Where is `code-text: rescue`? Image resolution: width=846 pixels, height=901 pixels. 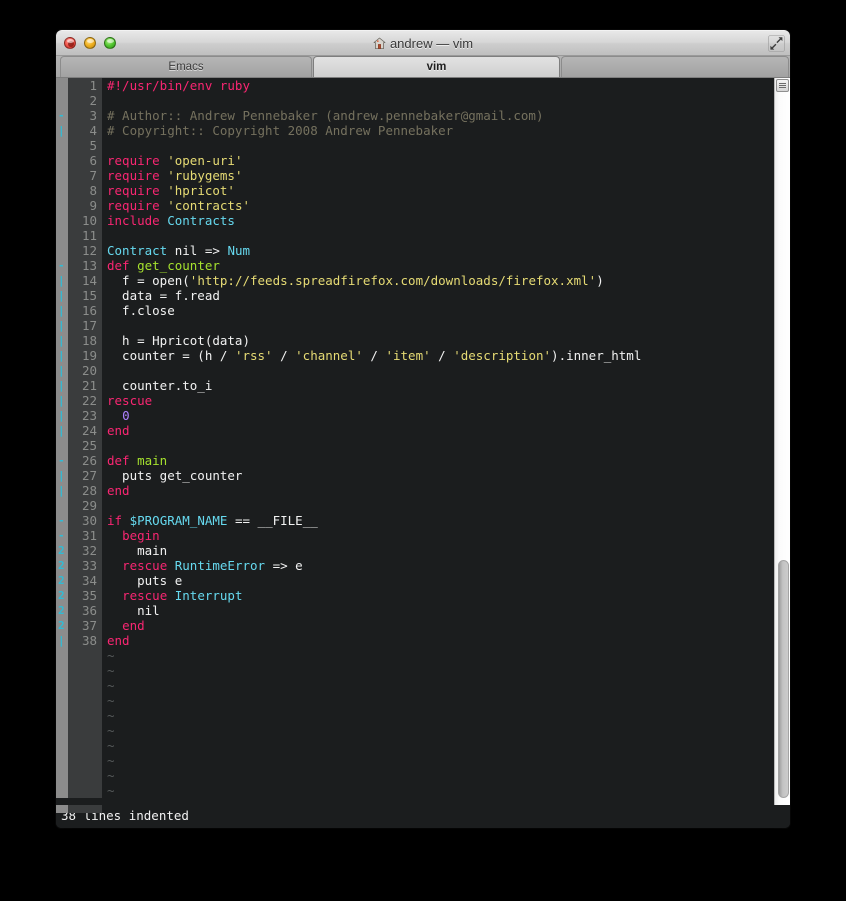
code-text: rescue is located at coordinates (127, 400).